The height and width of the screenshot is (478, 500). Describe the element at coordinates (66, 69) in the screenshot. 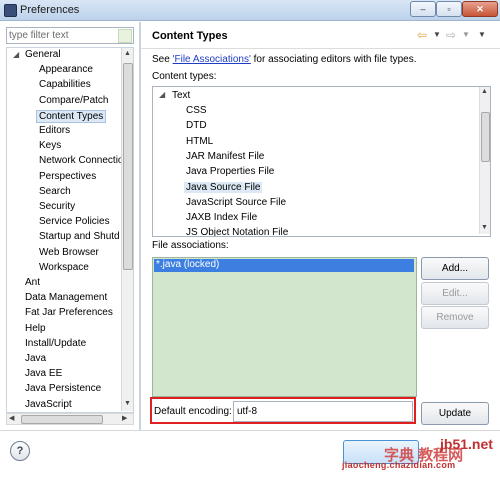

I see `tree-item: Appearance` at that location.